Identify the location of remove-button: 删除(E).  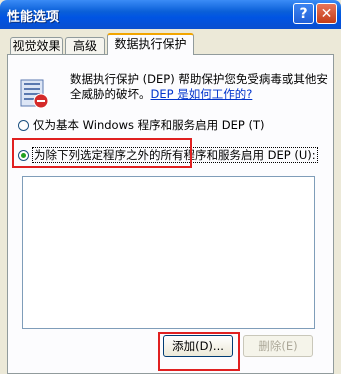
(278, 346).